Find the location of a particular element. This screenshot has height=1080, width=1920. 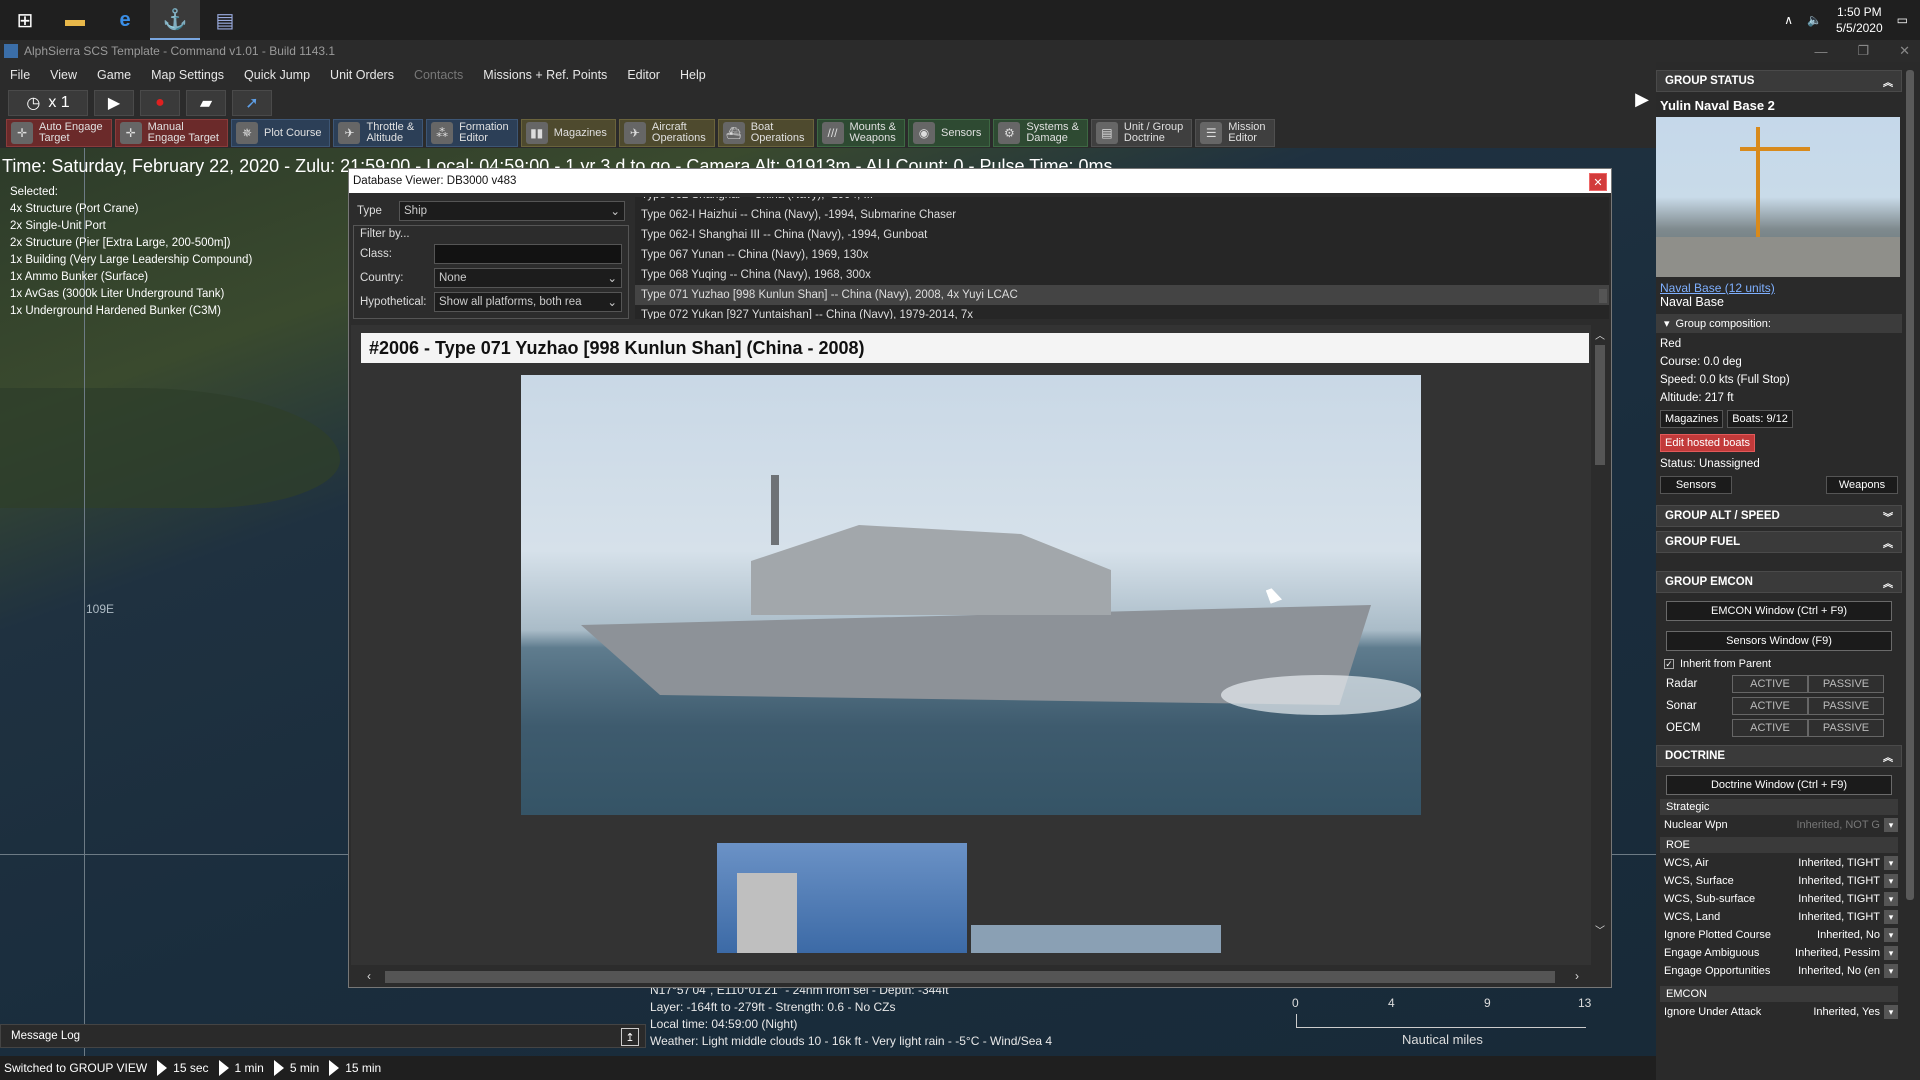

notepad-icon: ▤ is located at coordinates (225, 20).